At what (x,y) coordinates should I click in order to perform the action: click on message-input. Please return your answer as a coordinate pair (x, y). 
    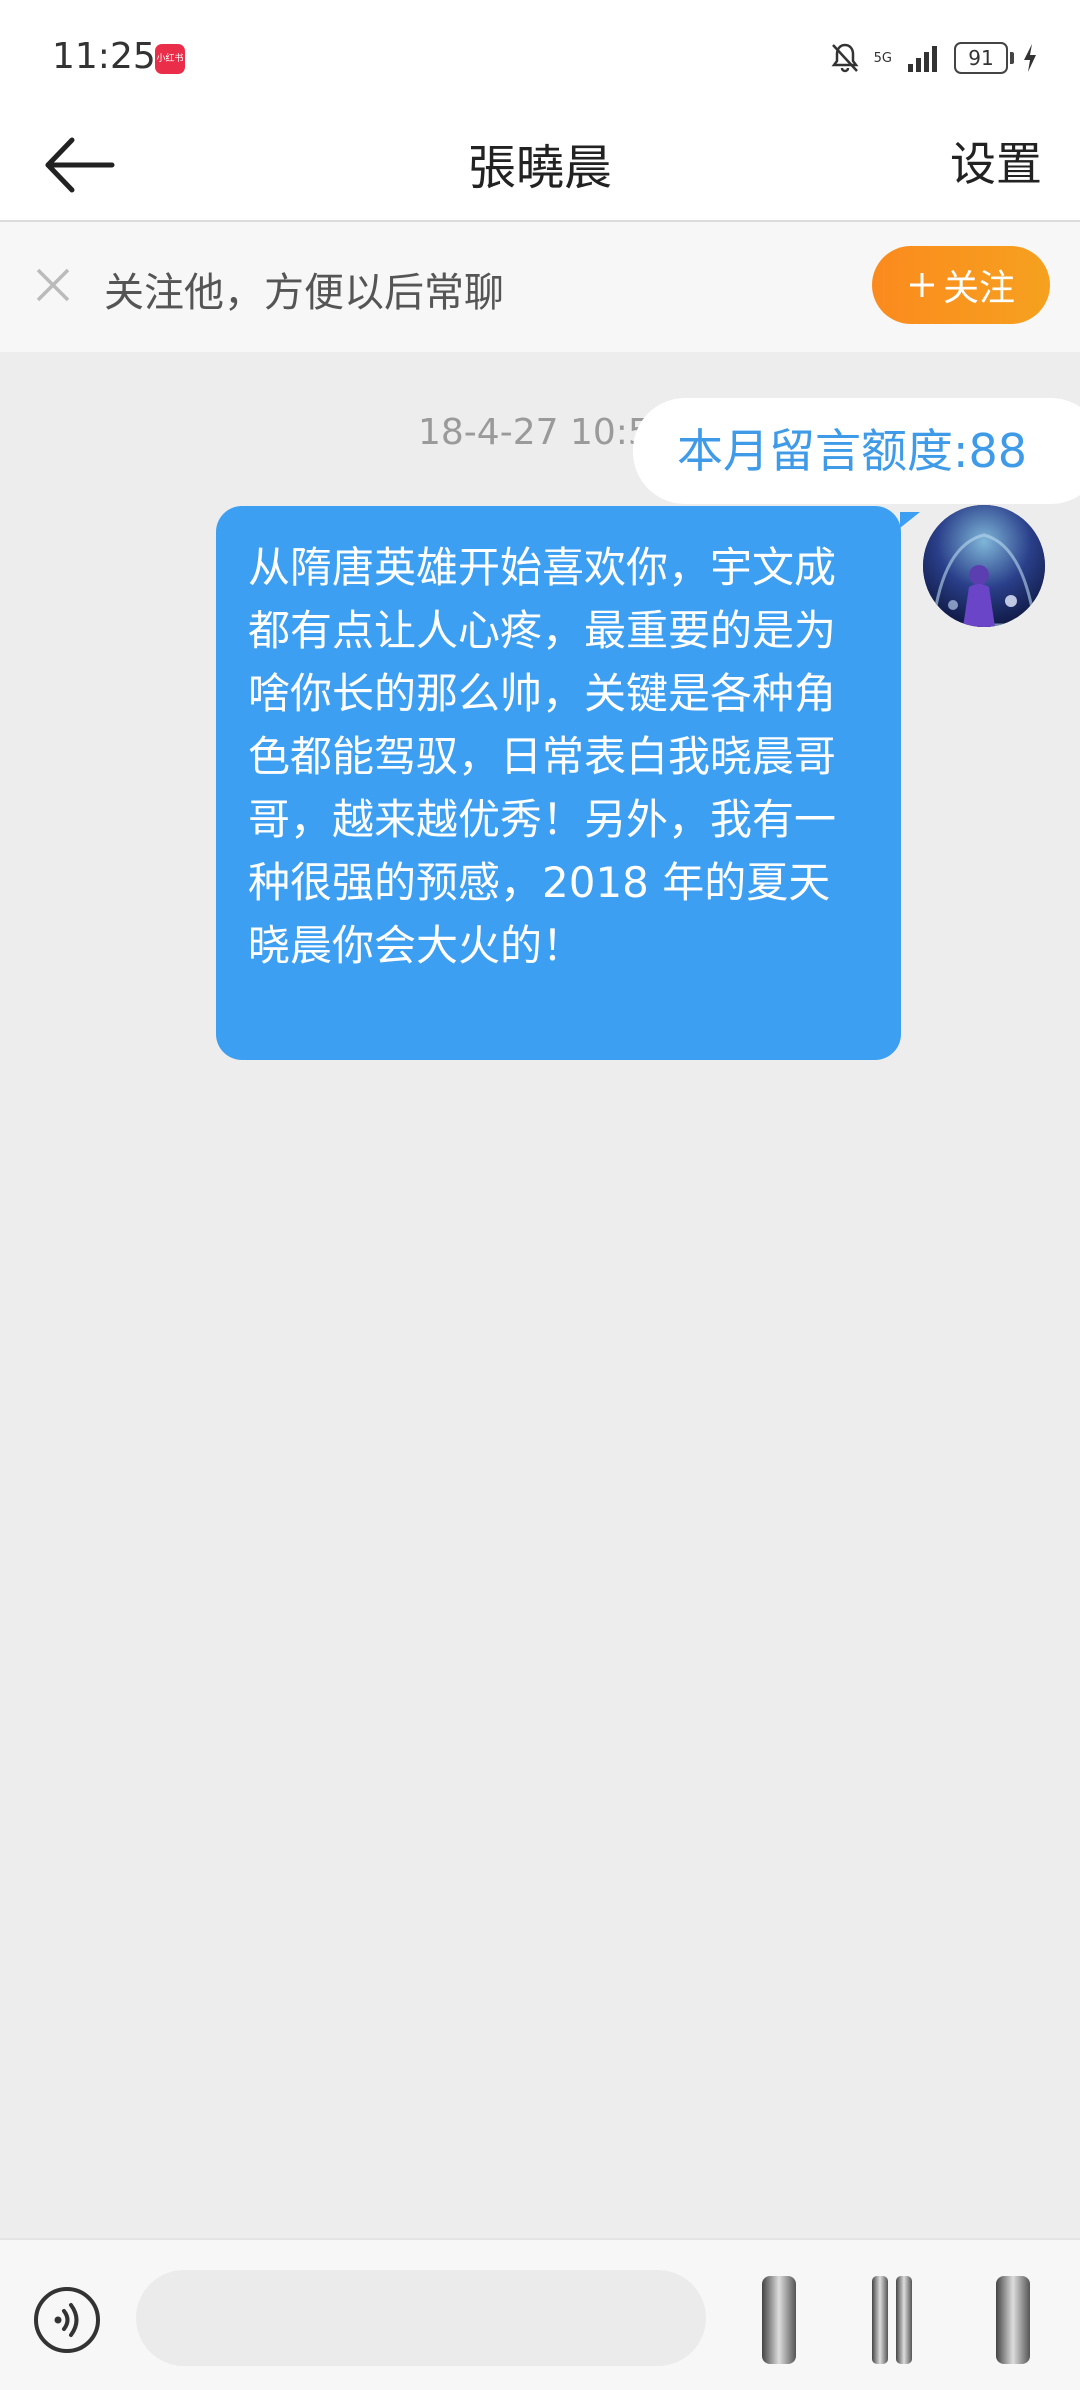
    Looking at the image, I should click on (421, 2318).